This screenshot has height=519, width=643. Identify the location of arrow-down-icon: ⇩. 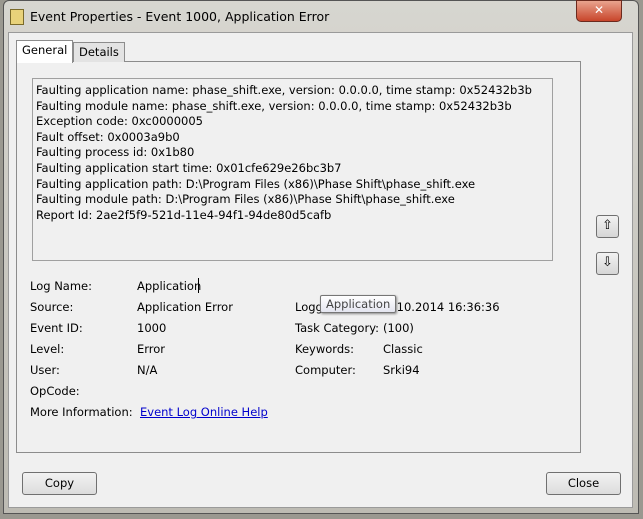
(607, 262).